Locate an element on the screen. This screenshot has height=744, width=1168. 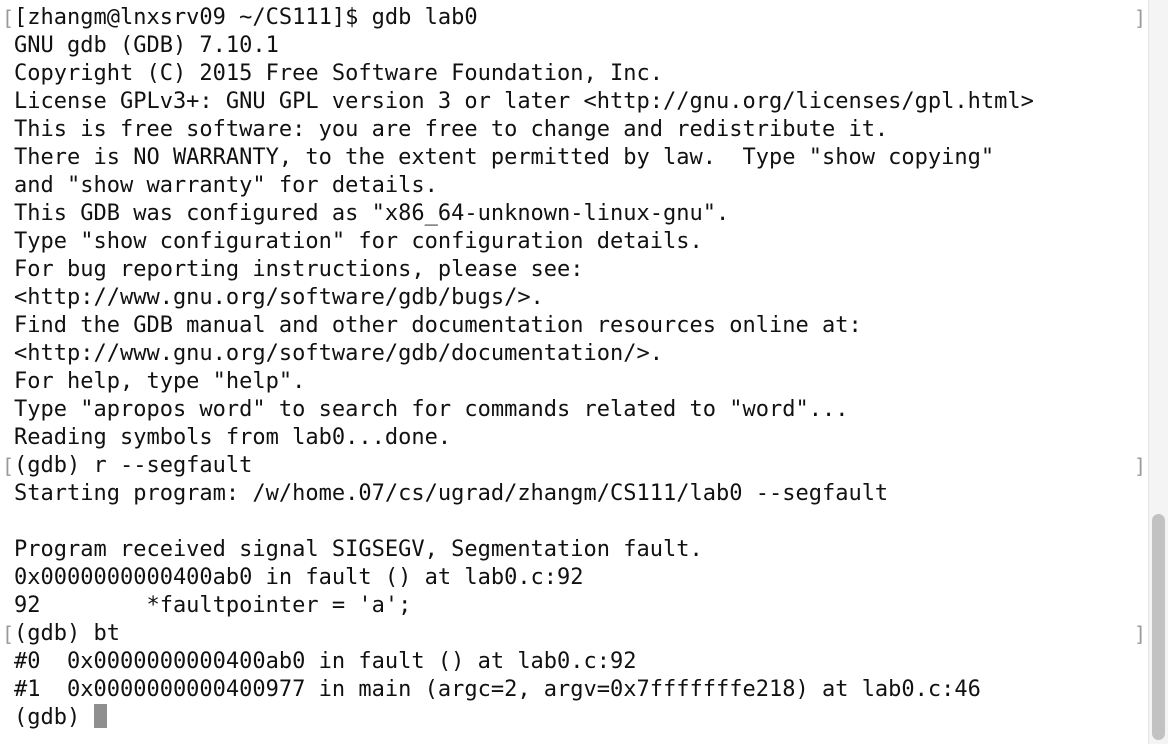
terminal-line: (gdb) bt is located at coordinates (67, 633).